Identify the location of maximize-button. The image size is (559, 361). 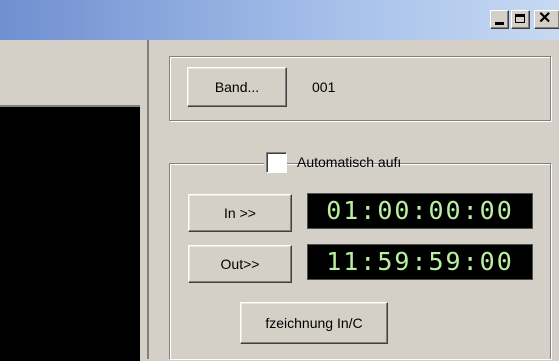
(520, 19).